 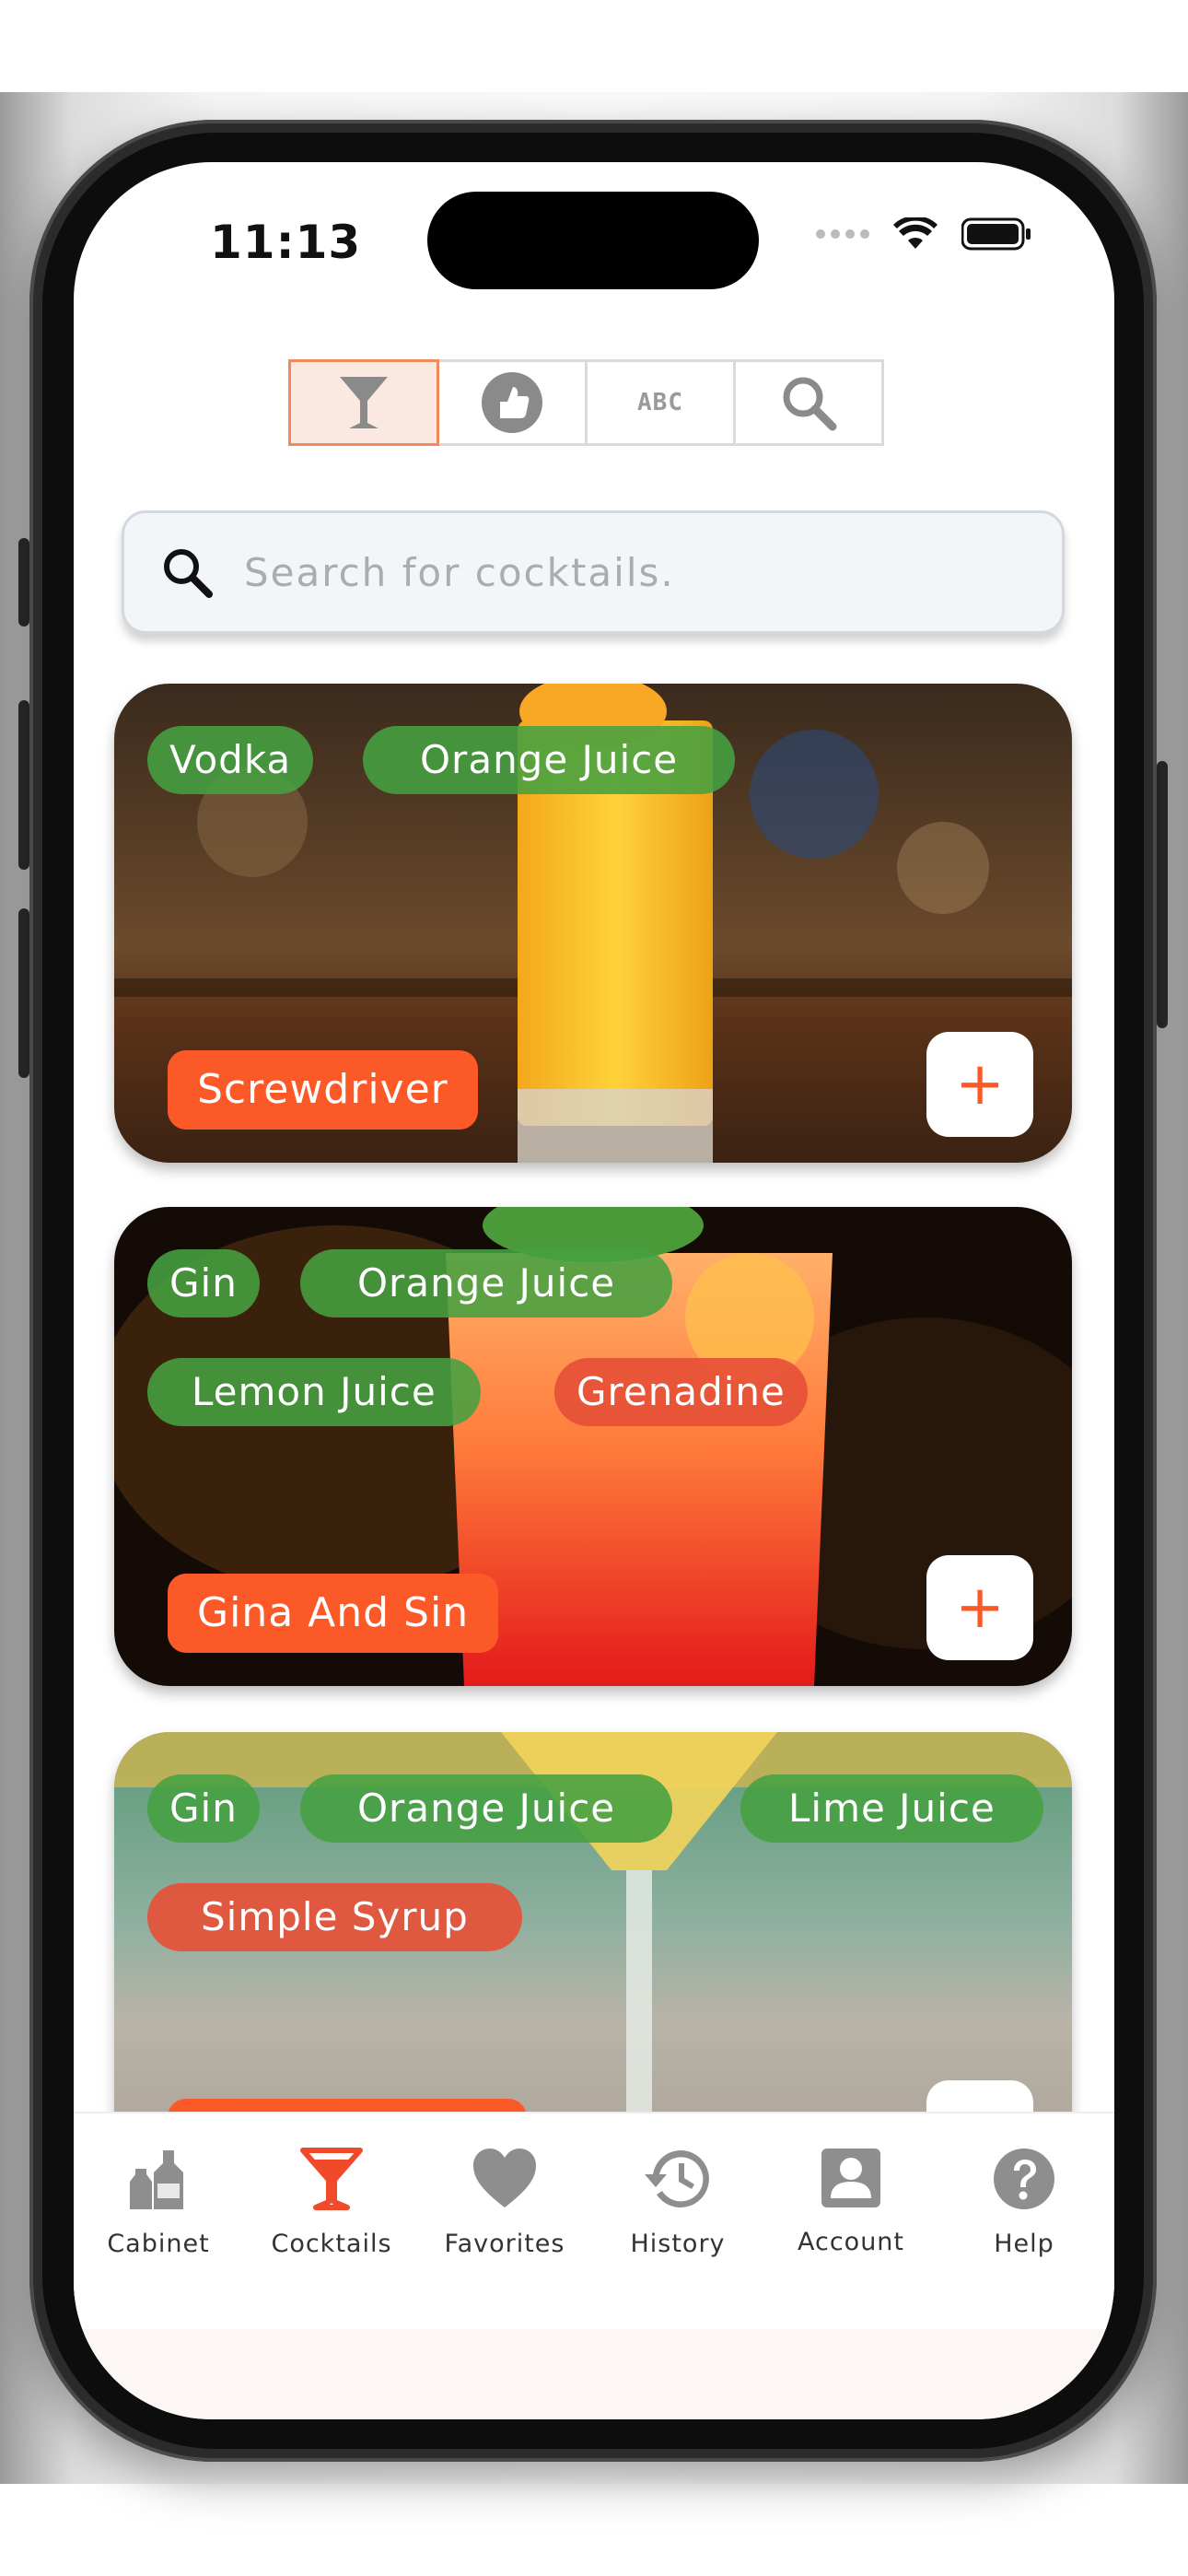 I want to click on tab-label: Cocktails, so click(x=331, y=2244).